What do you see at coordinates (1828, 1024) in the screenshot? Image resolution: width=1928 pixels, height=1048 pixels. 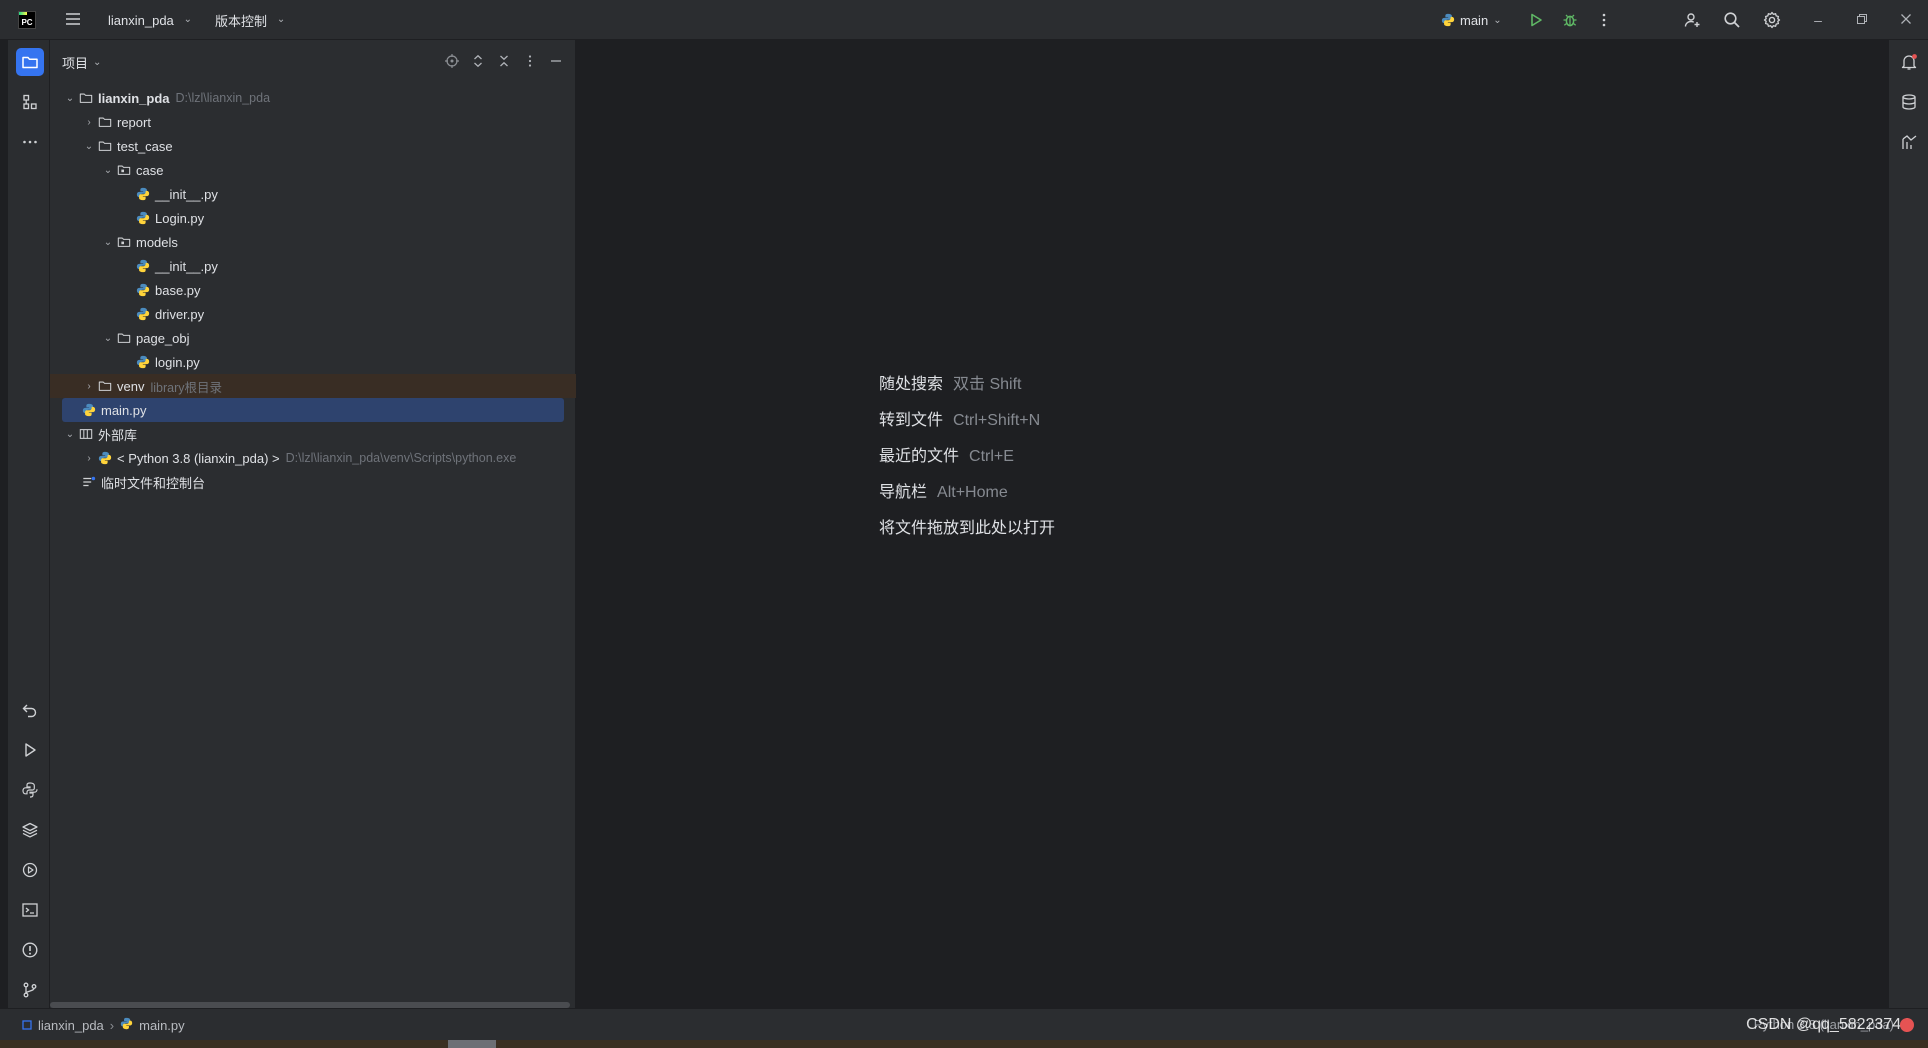 I see `csdn-watermark: CSDN @qq_58223744` at bounding box center [1828, 1024].